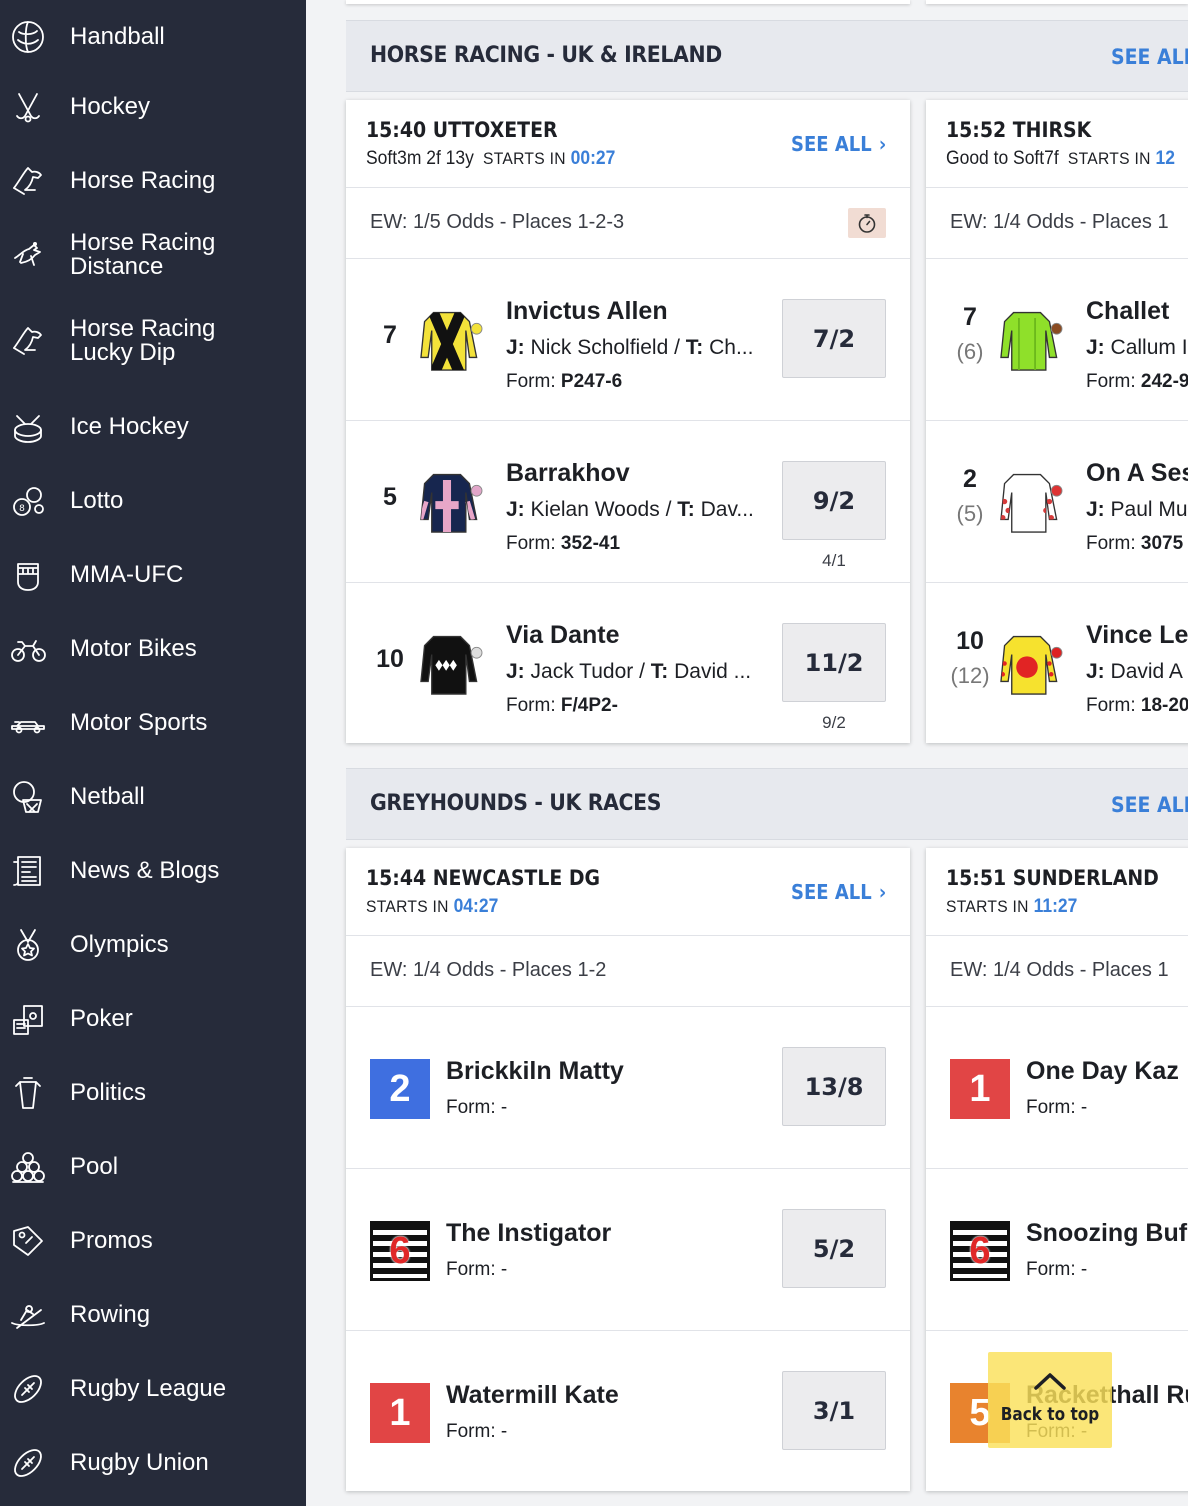 The image size is (1188, 1506). What do you see at coordinates (1146, 671) in the screenshot?
I see `jockey-name: David A` at bounding box center [1146, 671].